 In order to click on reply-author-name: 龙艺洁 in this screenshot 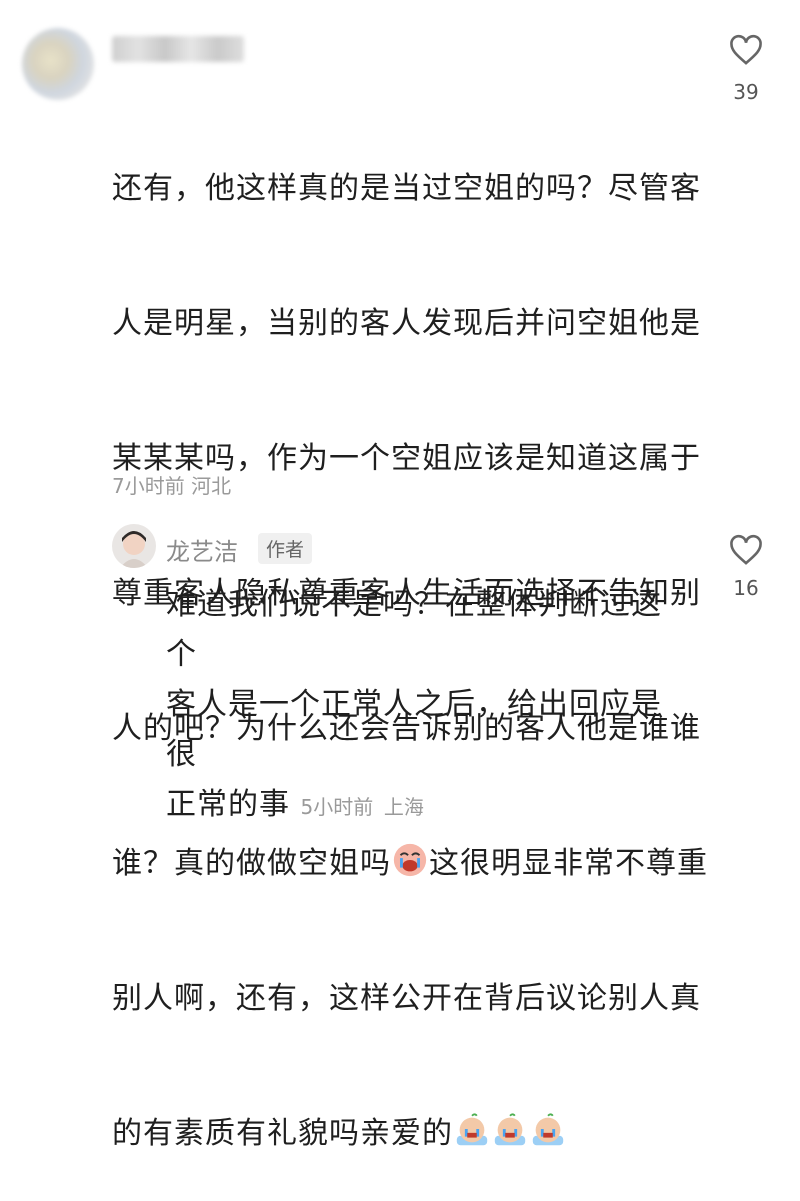, I will do `click(202, 549)`.